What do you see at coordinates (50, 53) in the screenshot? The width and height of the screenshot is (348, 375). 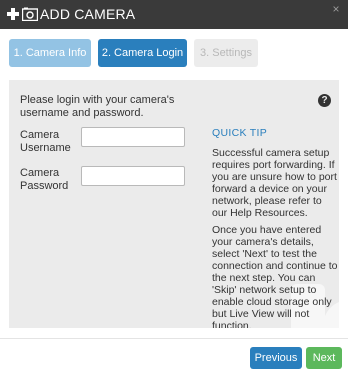 I see `step-camera-info: 1. Camera Info` at bounding box center [50, 53].